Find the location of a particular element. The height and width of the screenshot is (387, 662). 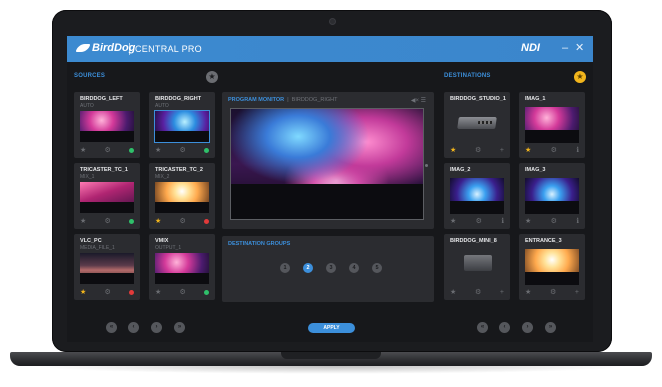

source-name: BIRDDOG_RIGHT is located at coordinates (178, 99).